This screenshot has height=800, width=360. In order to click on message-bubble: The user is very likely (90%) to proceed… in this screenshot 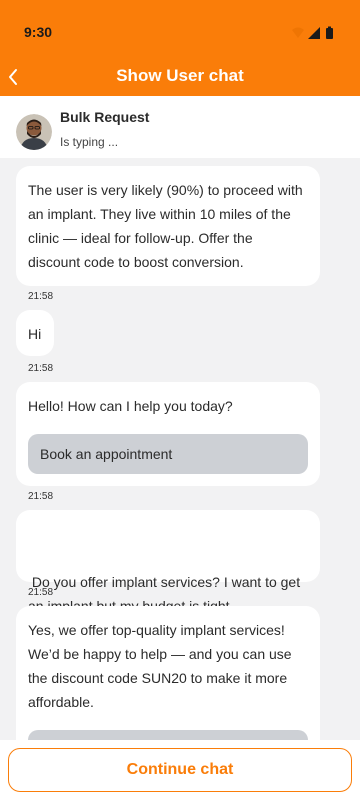, I will do `click(168, 226)`.